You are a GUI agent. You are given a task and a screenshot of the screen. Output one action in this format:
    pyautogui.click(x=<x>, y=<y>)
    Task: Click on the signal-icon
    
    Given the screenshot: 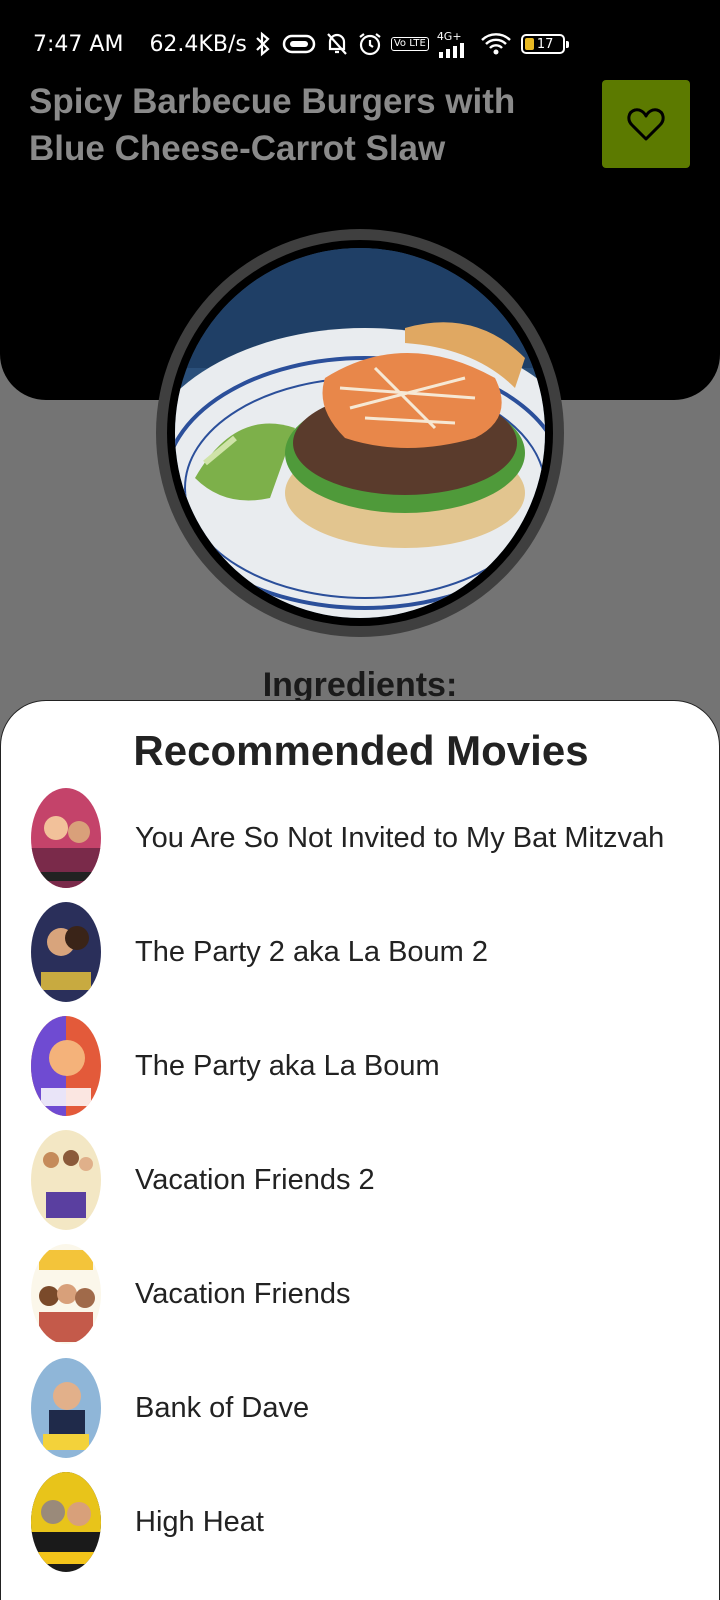 What is the action you would take?
    pyautogui.click(x=451, y=50)
    